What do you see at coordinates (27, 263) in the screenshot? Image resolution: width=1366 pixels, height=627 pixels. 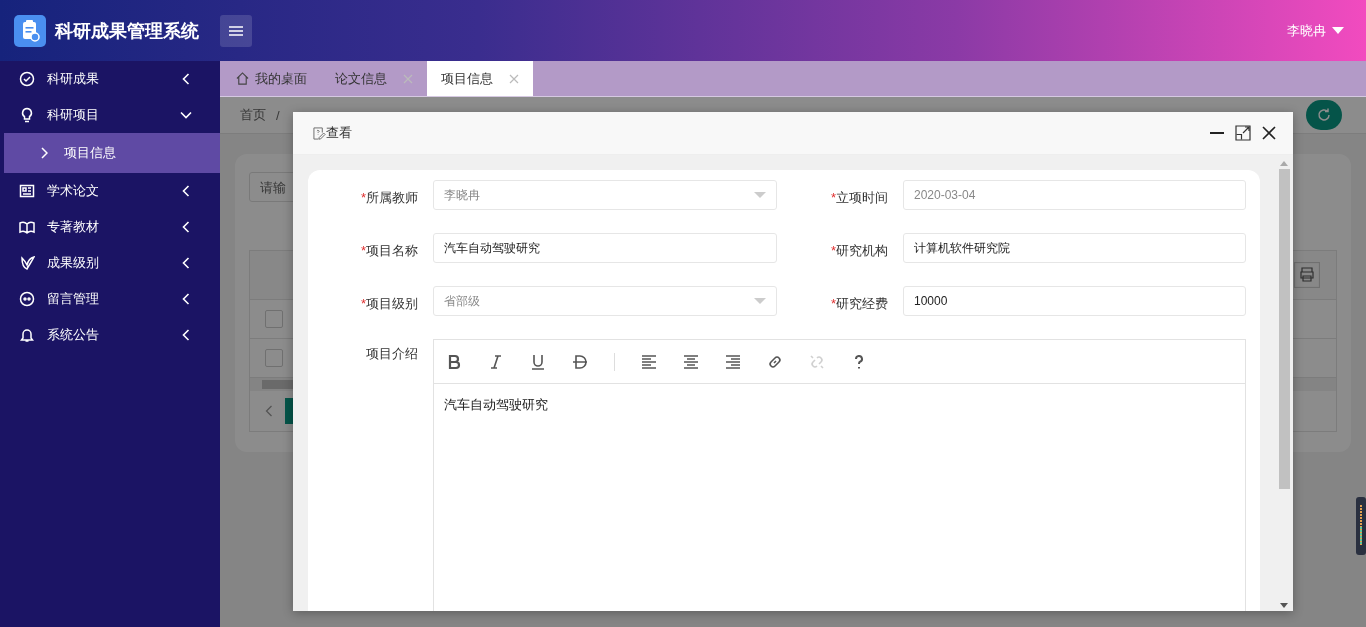 I see `leaf-icon` at bounding box center [27, 263].